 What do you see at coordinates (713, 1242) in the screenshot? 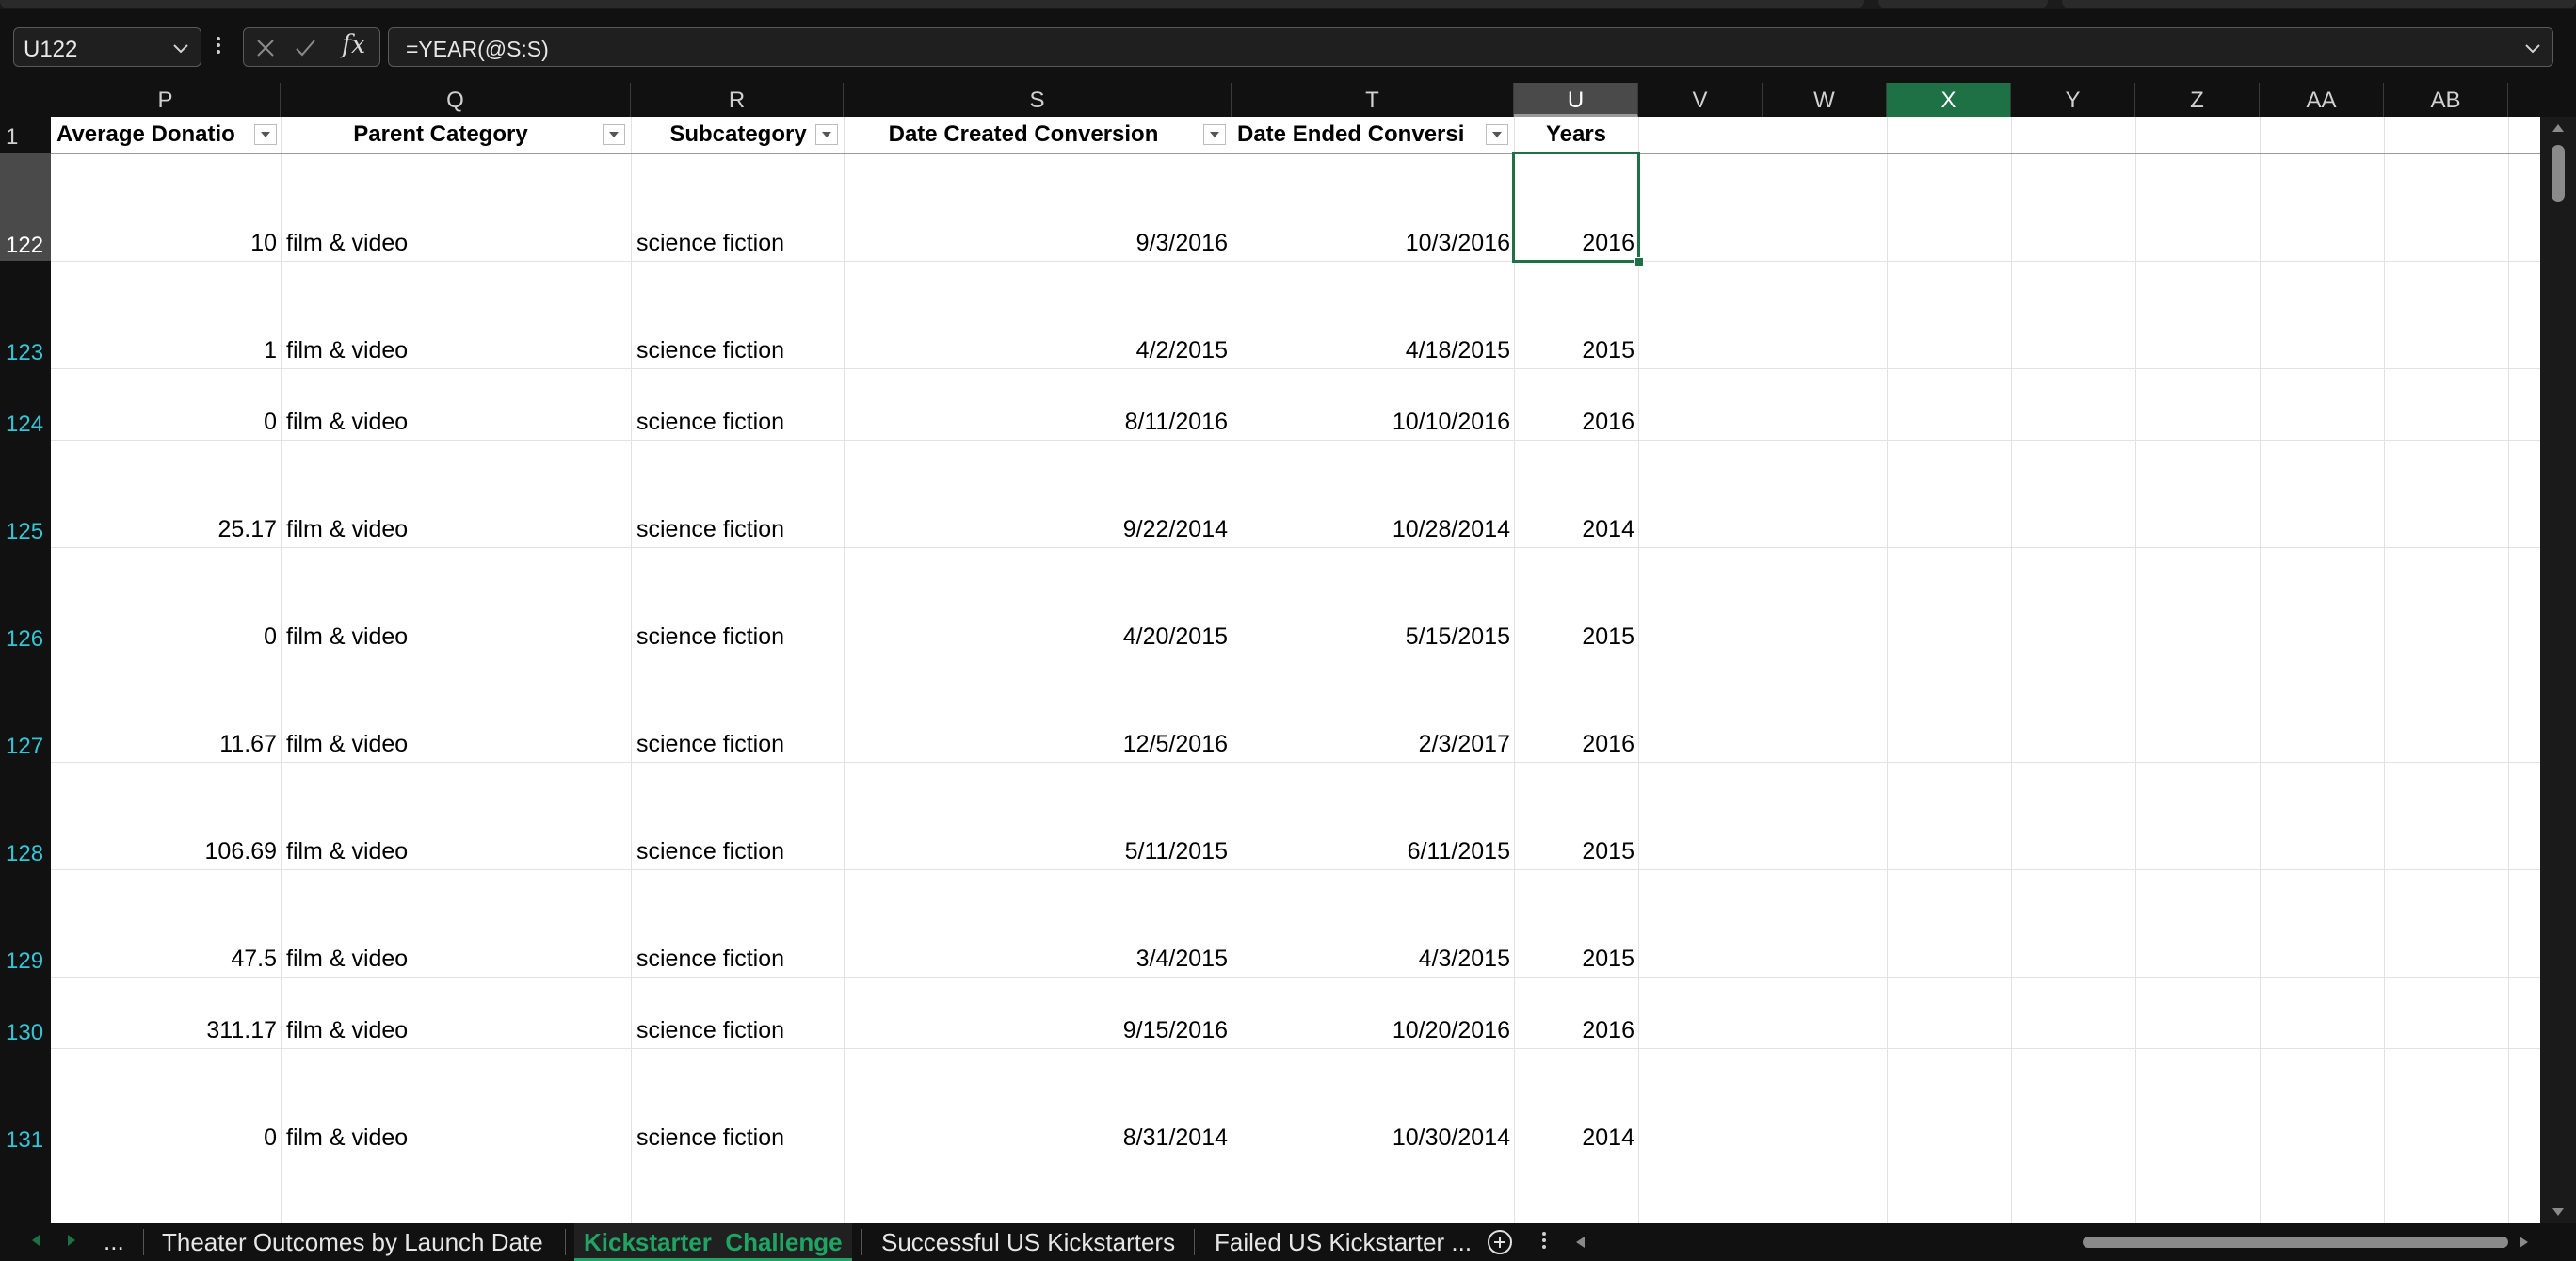
I see `sheet-tab-active: Kickstarter_Challenge` at bounding box center [713, 1242].